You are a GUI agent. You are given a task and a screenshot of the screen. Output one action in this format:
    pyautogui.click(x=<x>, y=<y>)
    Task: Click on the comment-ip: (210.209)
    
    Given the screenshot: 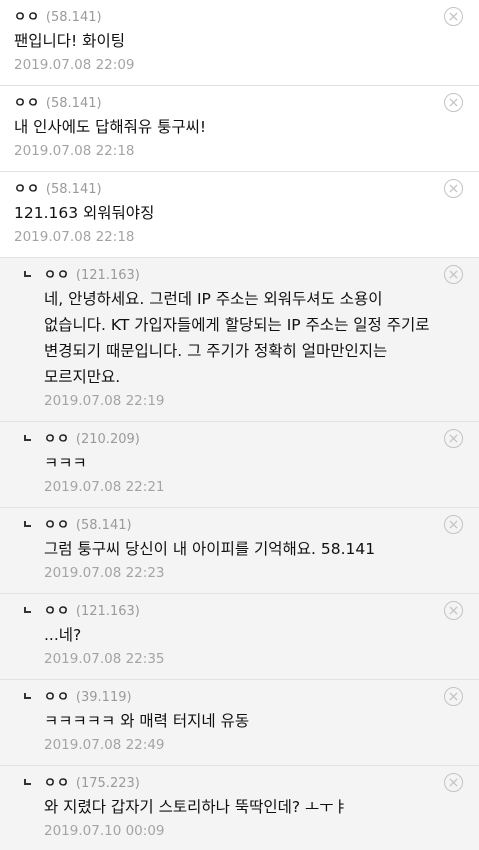 What is the action you would take?
    pyautogui.click(x=107, y=439)
    